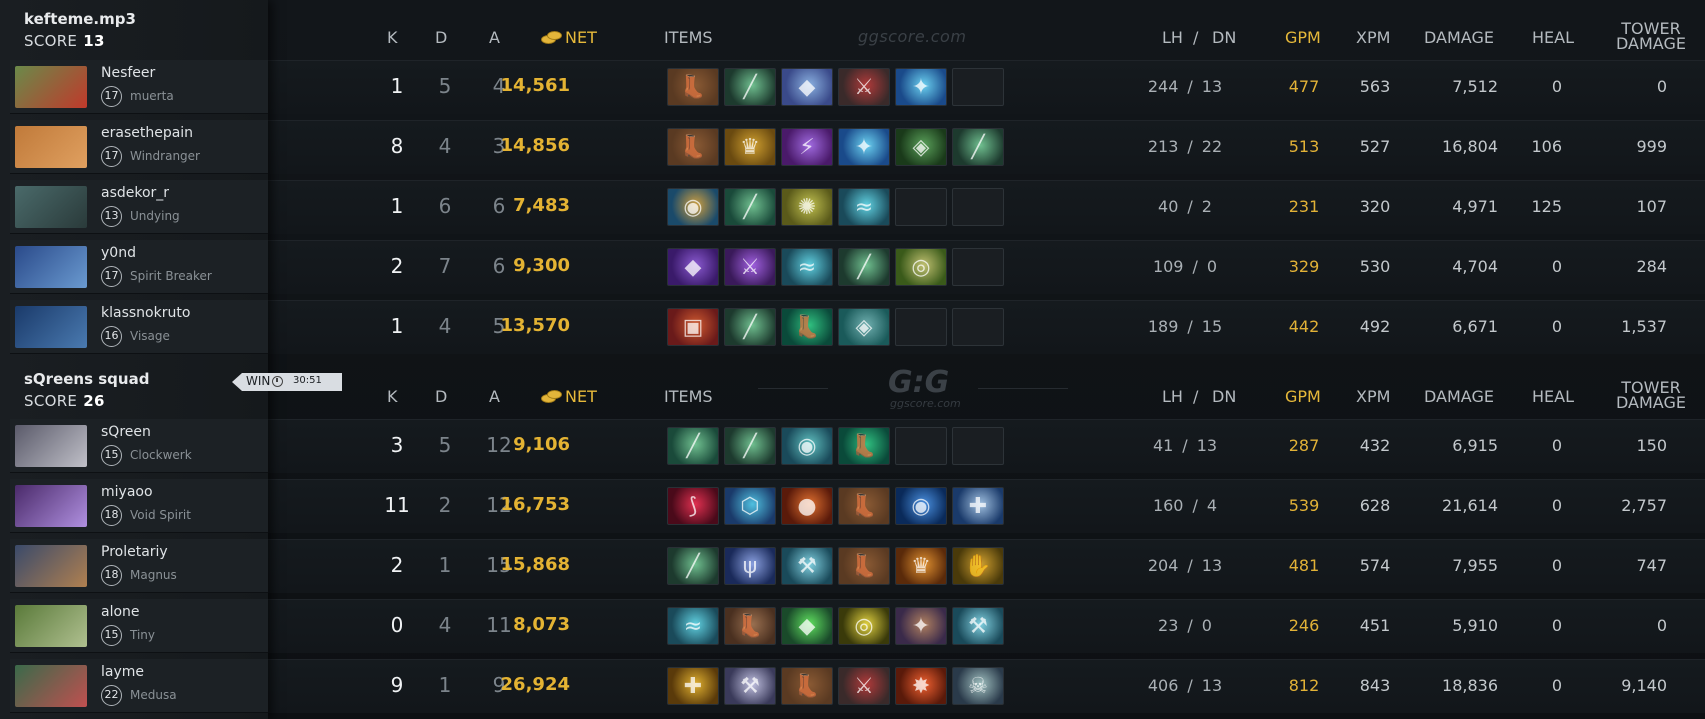 Image resolution: width=1705 pixels, height=719 pixels. Describe the element at coordinates (750, 626) in the screenshot. I see `boots-brown-icon: 👢` at that location.